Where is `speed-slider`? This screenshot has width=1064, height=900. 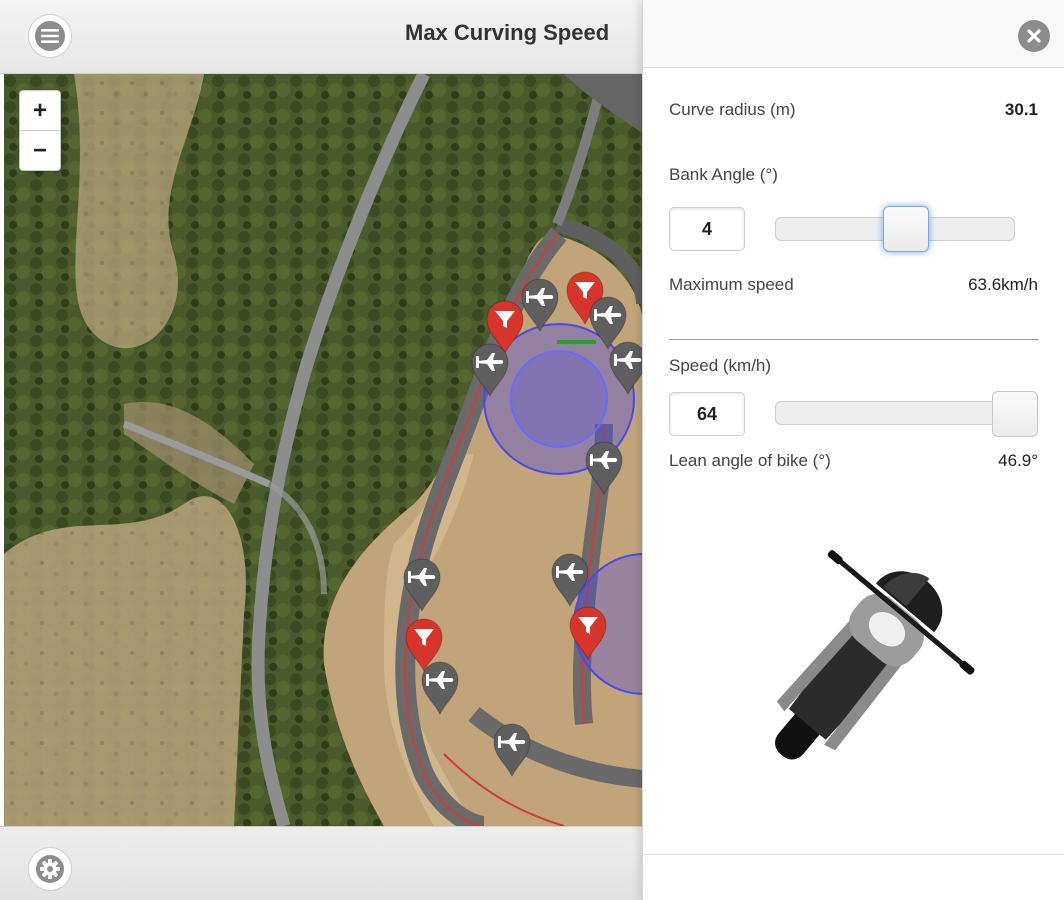 speed-slider is located at coordinates (906, 414).